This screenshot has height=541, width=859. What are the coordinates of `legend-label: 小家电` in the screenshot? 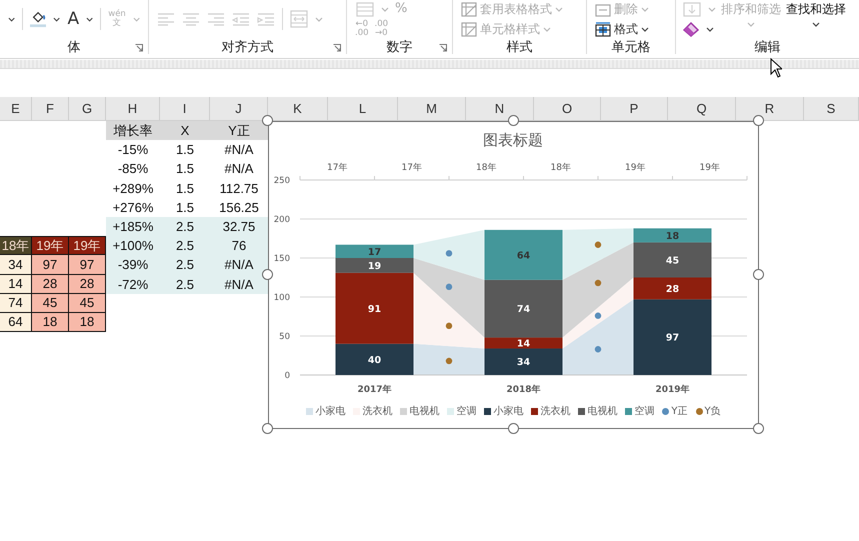 It's located at (330, 411).